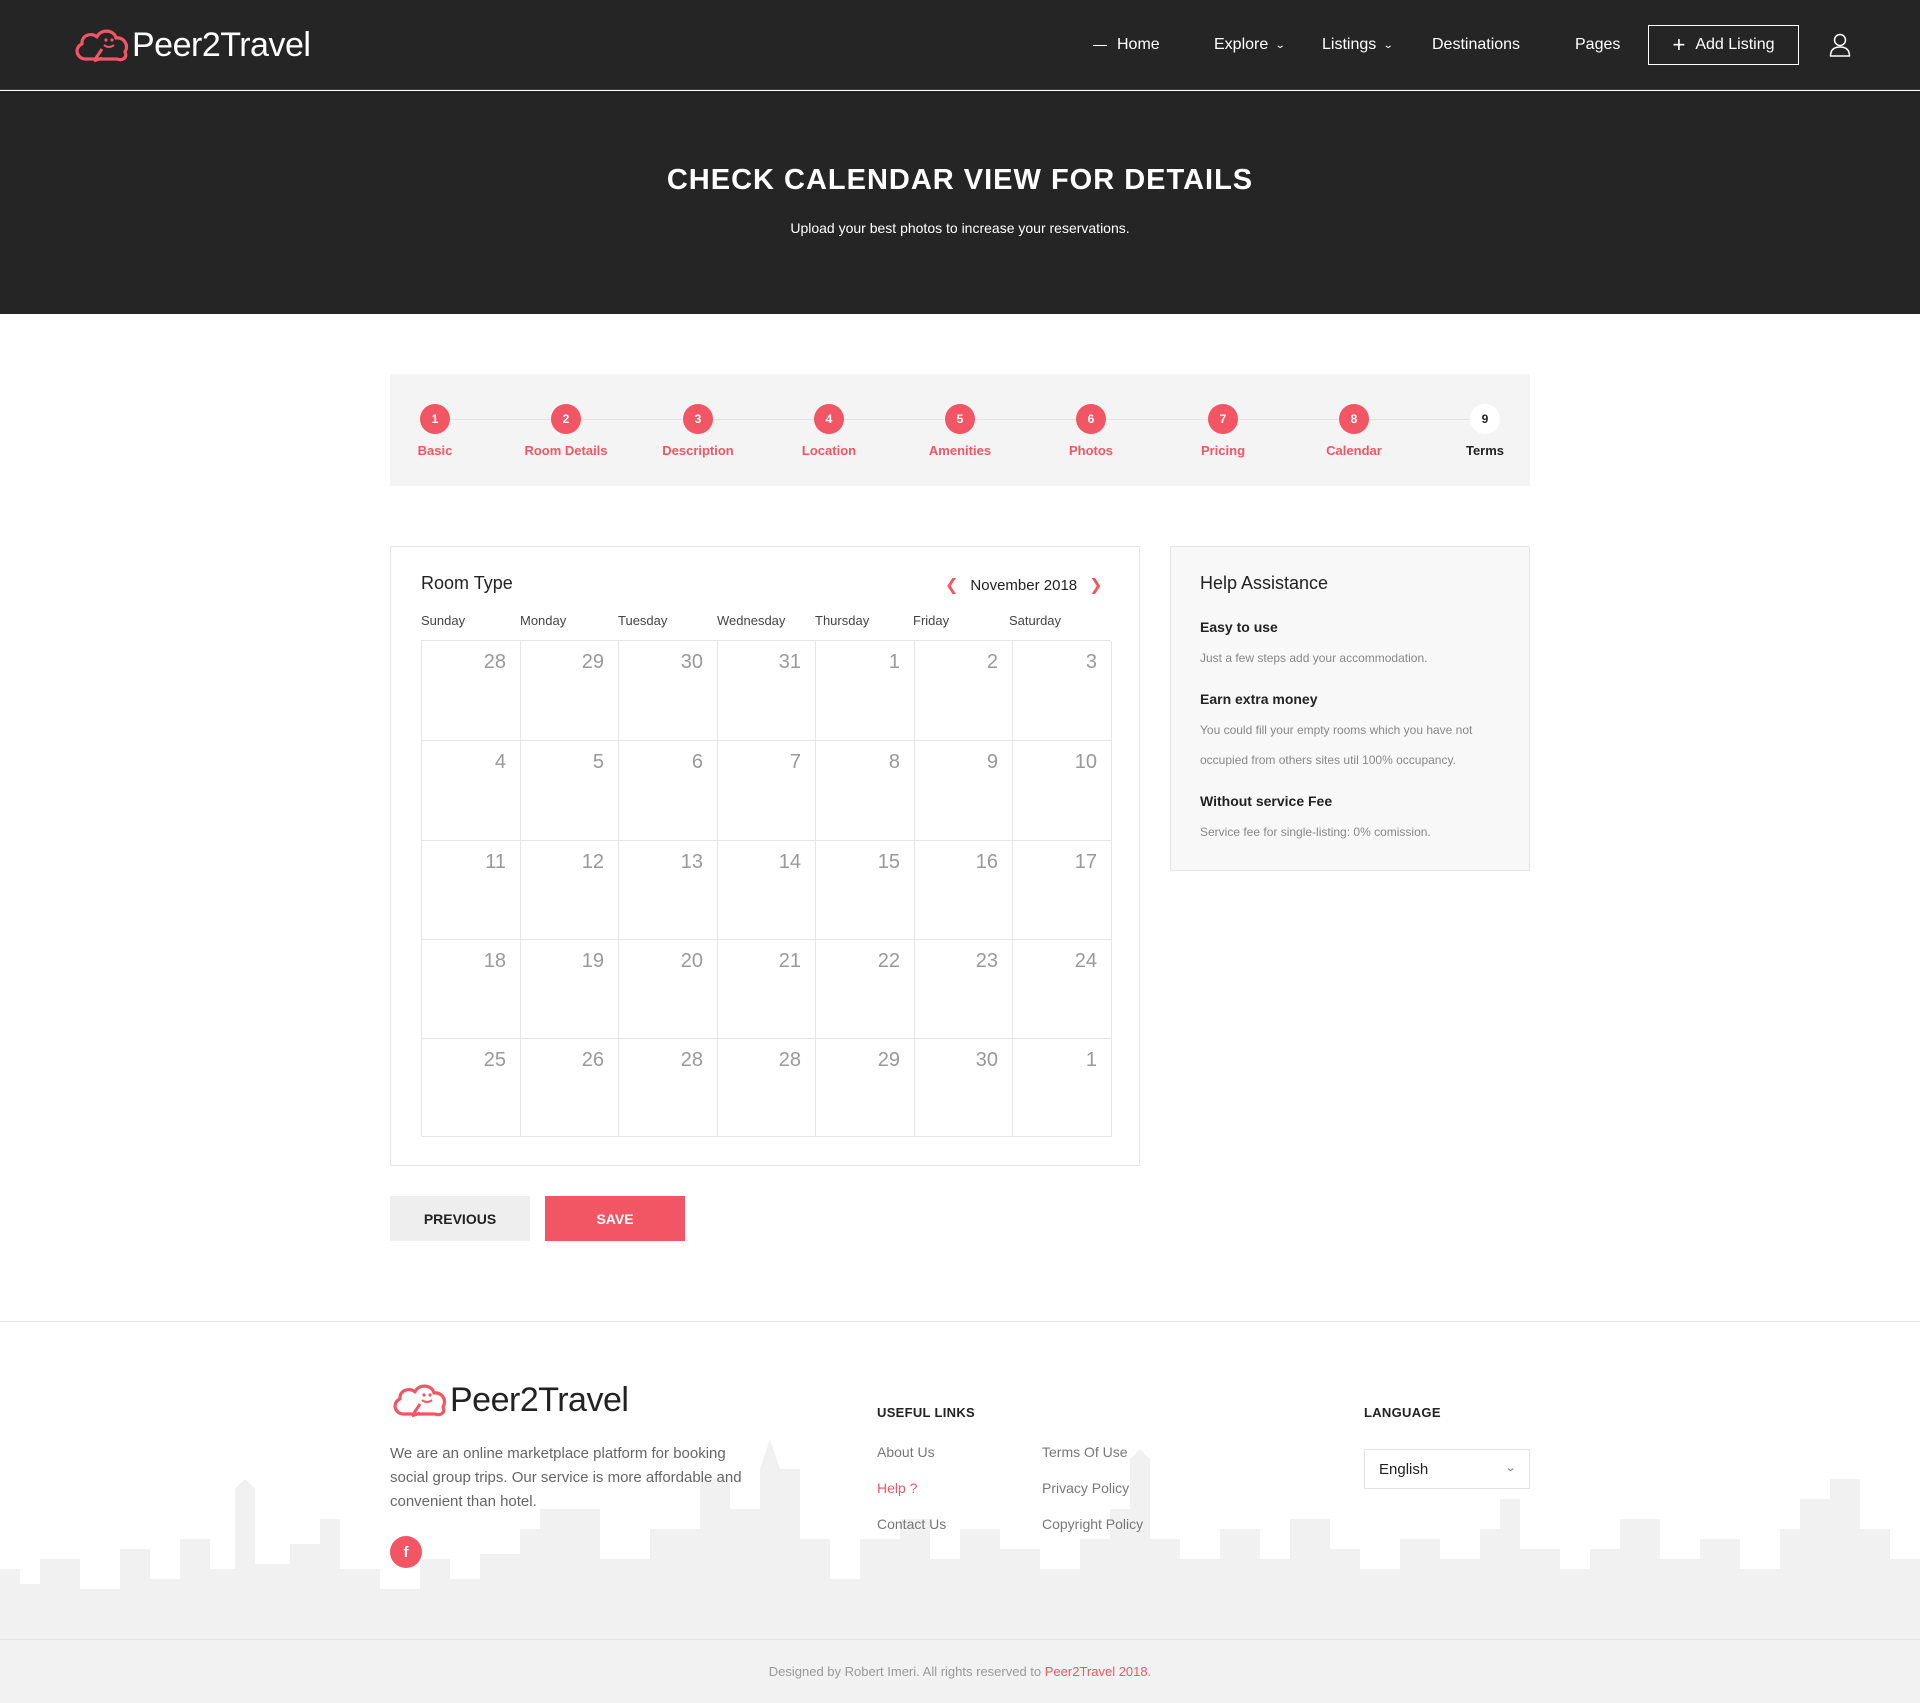  Describe the element at coordinates (1280, 45) in the screenshot. I see `chevron-down-icon: ⌄` at that location.